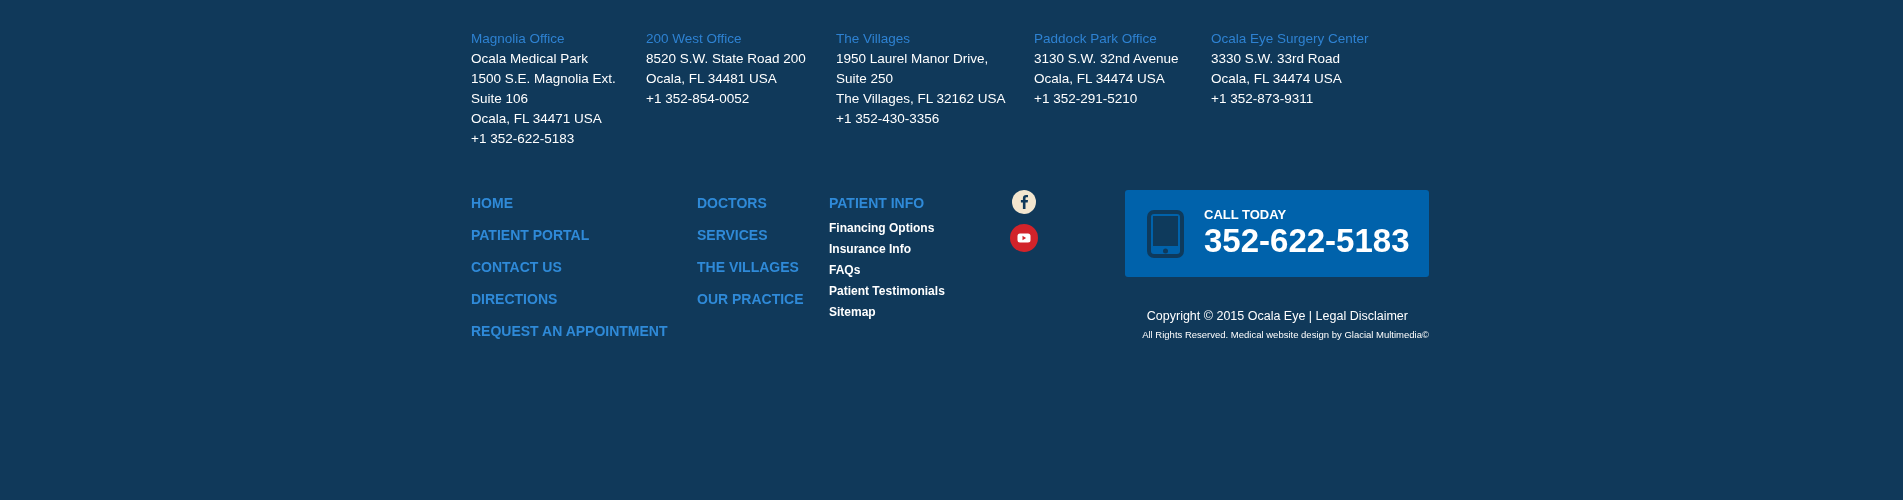  Describe the element at coordinates (750, 299) in the screenshot. I see `nav-link: OUR PRACTICE` at that location.